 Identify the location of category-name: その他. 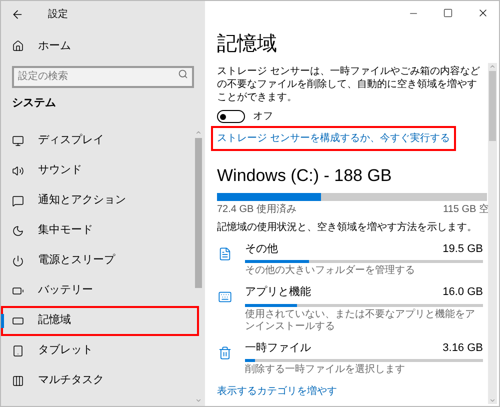
(261, 249).